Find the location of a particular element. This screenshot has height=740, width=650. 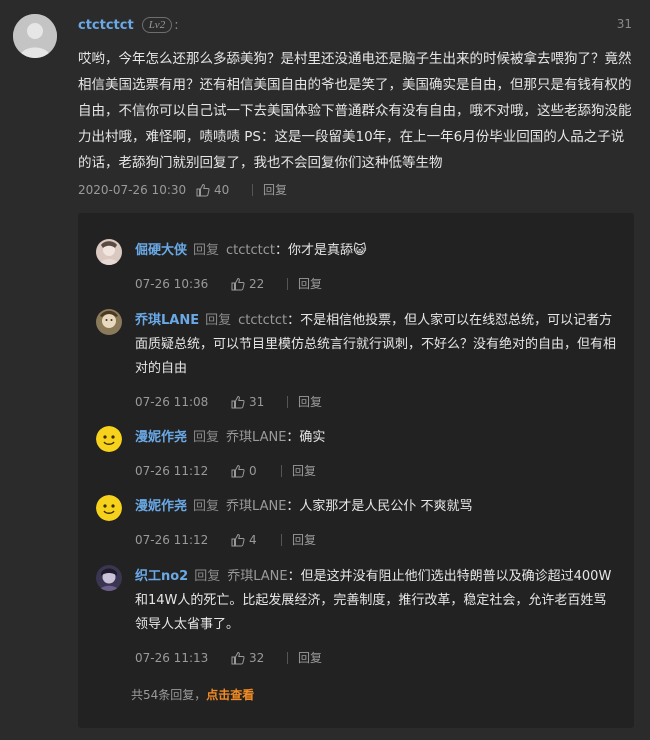

reply-meta: 07-26 11:08 31 回复 is located at coordinates (228, 401).